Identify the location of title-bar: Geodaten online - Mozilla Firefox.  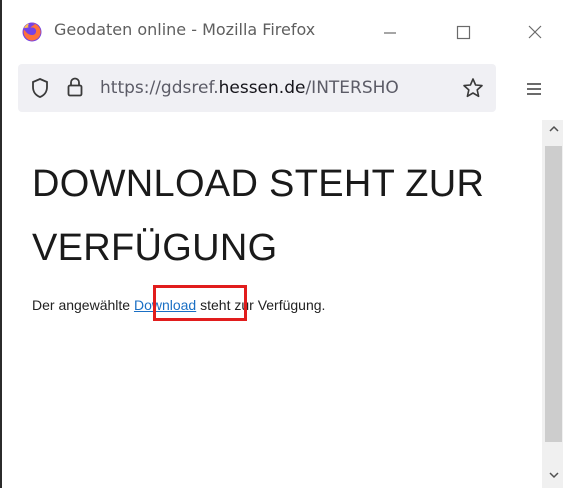
(282, 32).